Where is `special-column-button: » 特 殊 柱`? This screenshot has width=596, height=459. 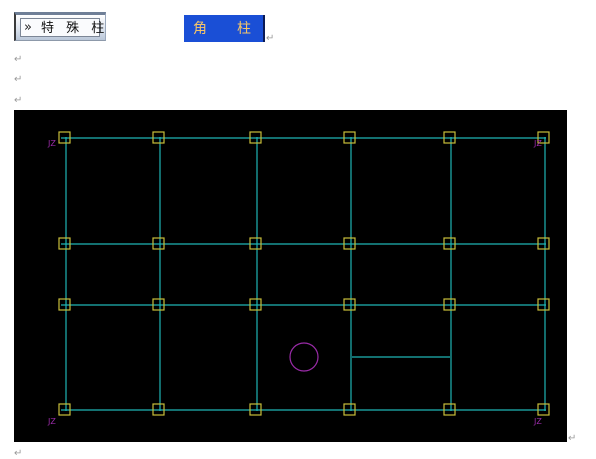
special-column-button: » 特 殊 柱 is located at coordinates (60, 26).